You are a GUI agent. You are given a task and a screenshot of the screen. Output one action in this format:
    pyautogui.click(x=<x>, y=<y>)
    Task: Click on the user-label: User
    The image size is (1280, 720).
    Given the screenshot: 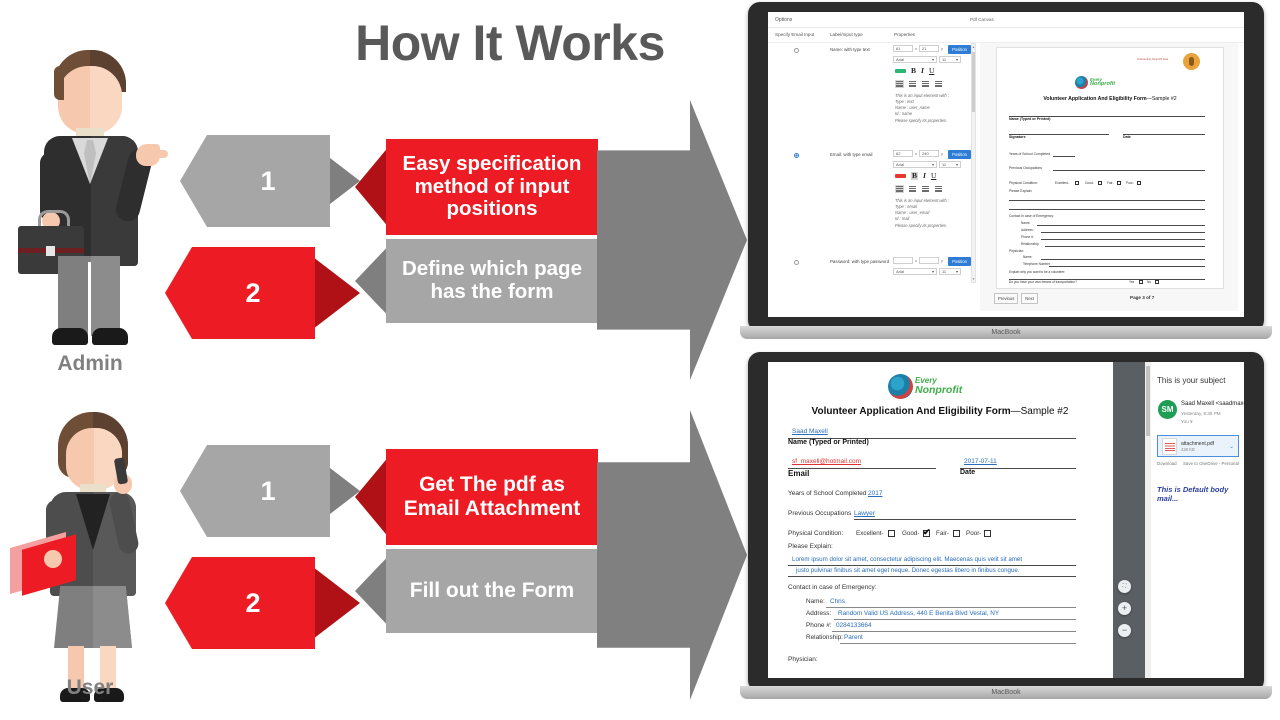 What is the action you would take?
    pyautogui.click(x=90, y=687)
    